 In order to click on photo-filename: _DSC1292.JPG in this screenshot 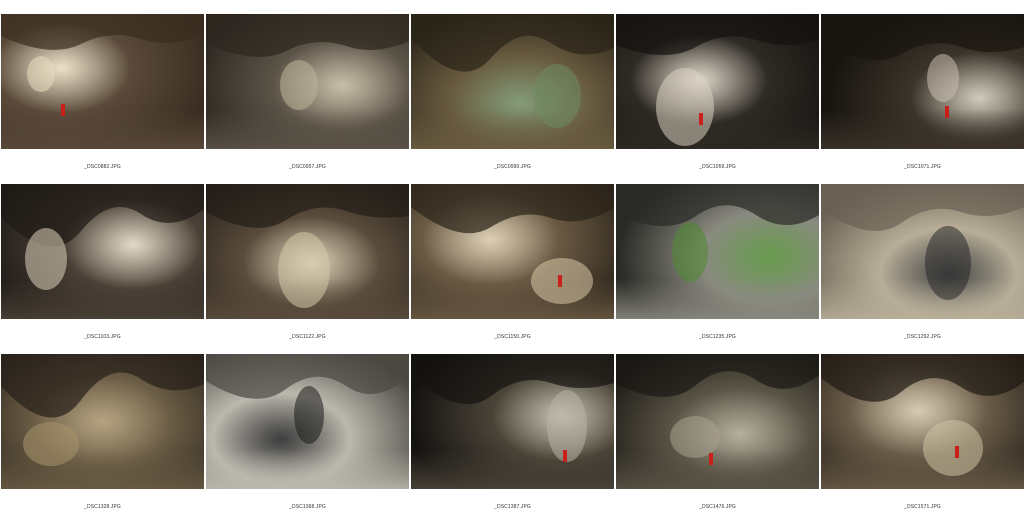, I will do `click(922, 337)`.